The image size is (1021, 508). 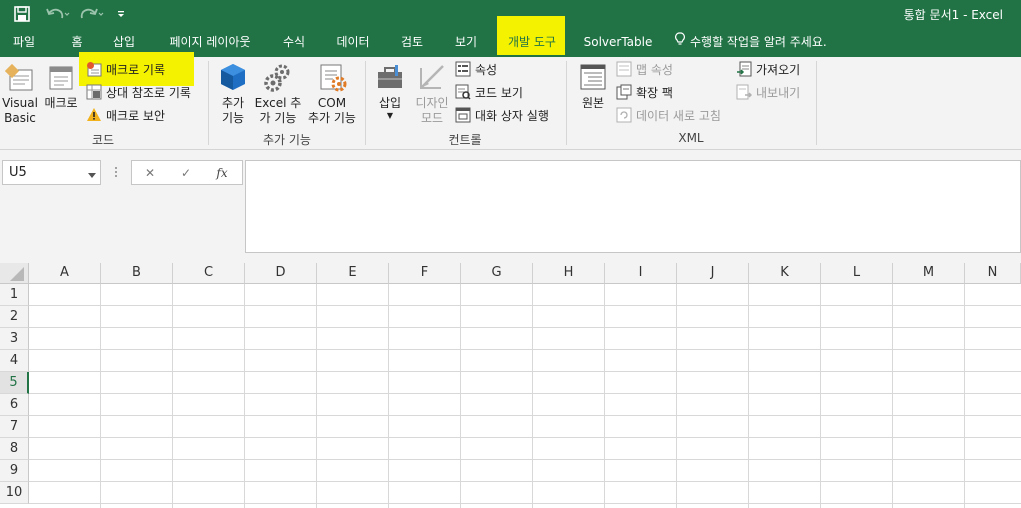 What do you see at coordinates (58, 14) in the screenshot?
I see `undo-icon` at bounding box center [58, 14].